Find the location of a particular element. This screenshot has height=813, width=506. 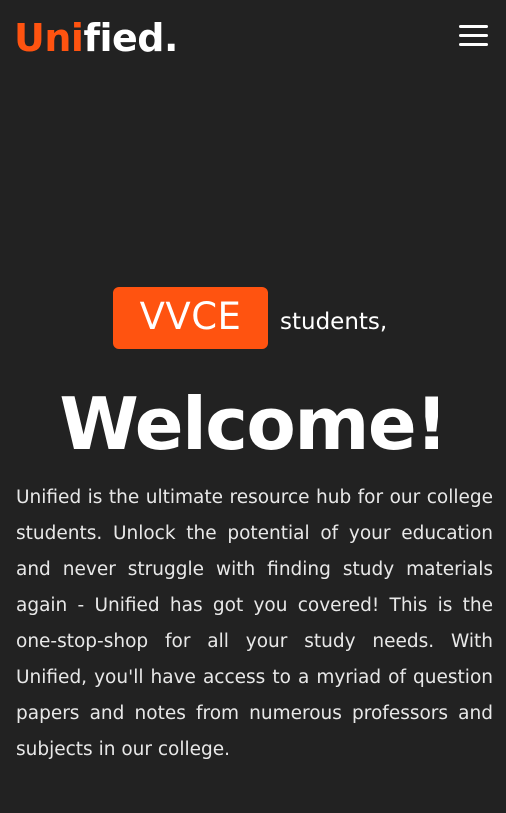

welcome-heading: Welcome! is located at coordinates (253, 424).